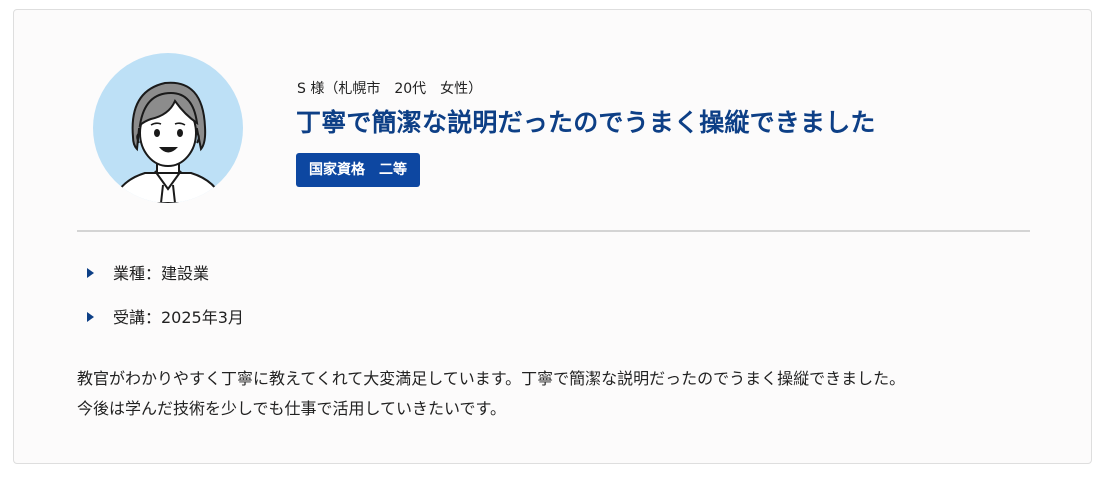  I want to click on detail-list: 業種：建設業 受講：2025年3月, so click(165, 304).